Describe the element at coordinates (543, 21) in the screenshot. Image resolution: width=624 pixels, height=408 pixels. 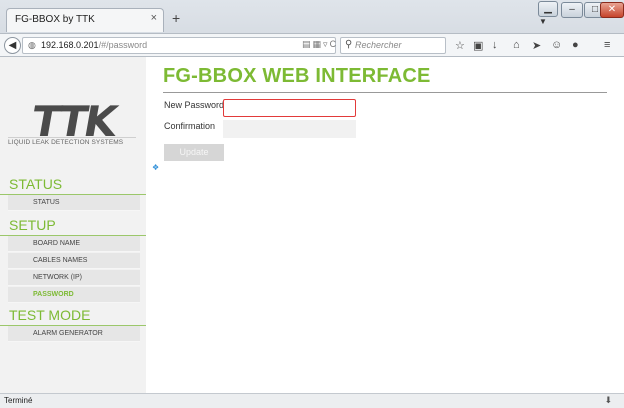
I see `tab-list-chevron-icon: ▼` at that location.